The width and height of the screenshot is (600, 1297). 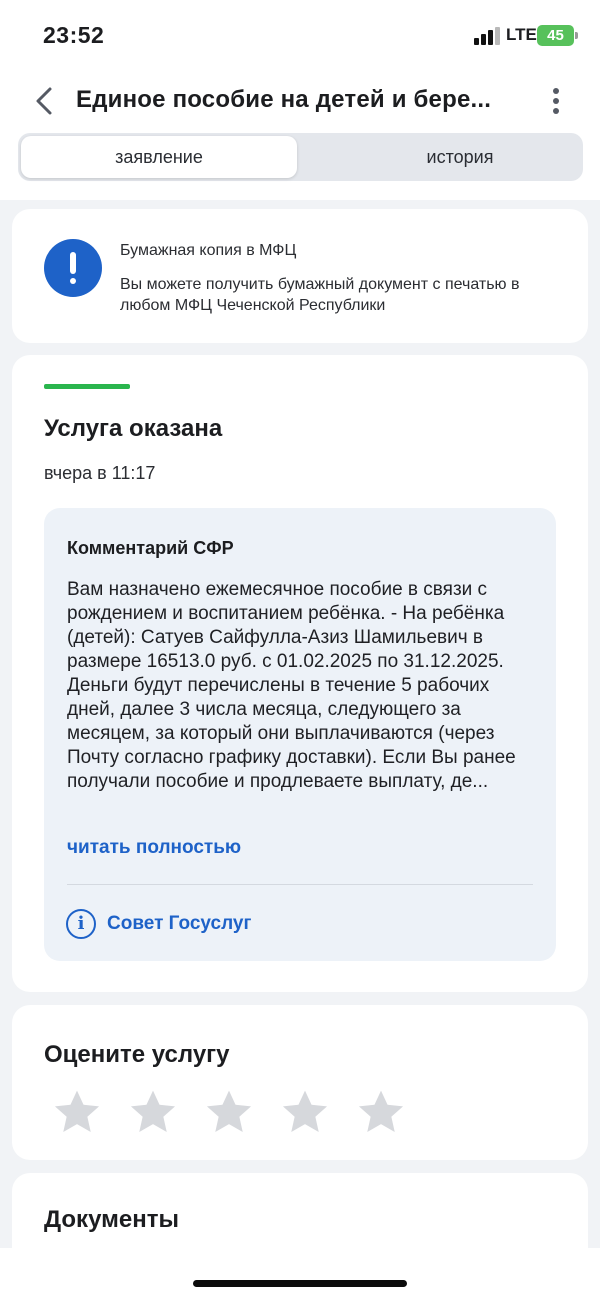 I want to click on star-rating, so click(x=240, y=1112).